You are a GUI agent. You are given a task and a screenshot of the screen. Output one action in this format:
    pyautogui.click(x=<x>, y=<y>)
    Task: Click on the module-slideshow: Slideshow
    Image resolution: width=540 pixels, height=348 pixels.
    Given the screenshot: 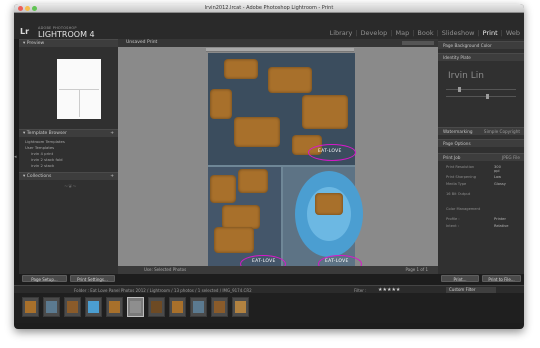 What is the action you would take?
    pyautogui.click(x=458, y=33)
    